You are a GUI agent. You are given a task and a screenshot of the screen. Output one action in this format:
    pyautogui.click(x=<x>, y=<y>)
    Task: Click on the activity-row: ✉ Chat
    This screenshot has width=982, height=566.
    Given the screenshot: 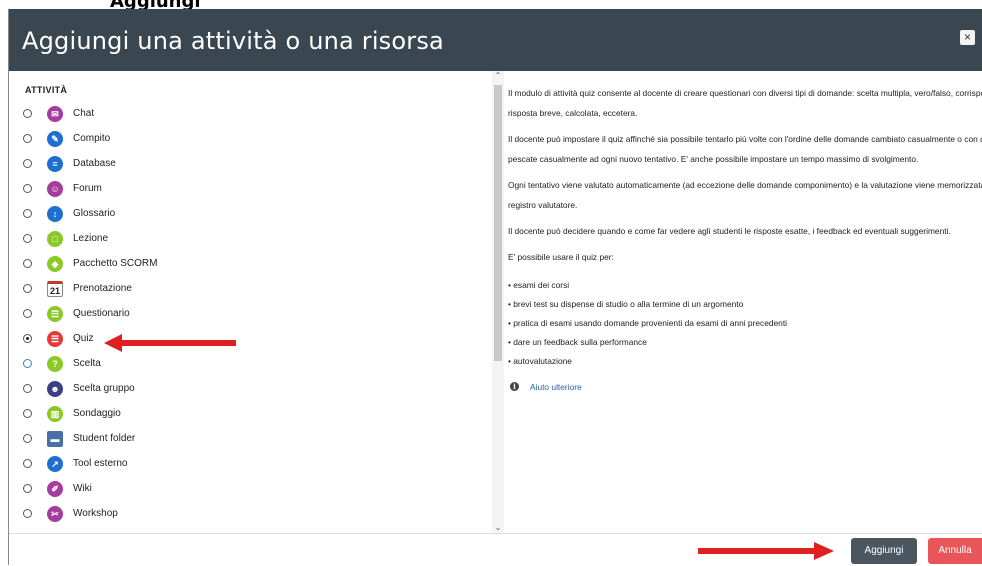 What is the action you would take?
    pyautogui.click(x=250, y=114)
    